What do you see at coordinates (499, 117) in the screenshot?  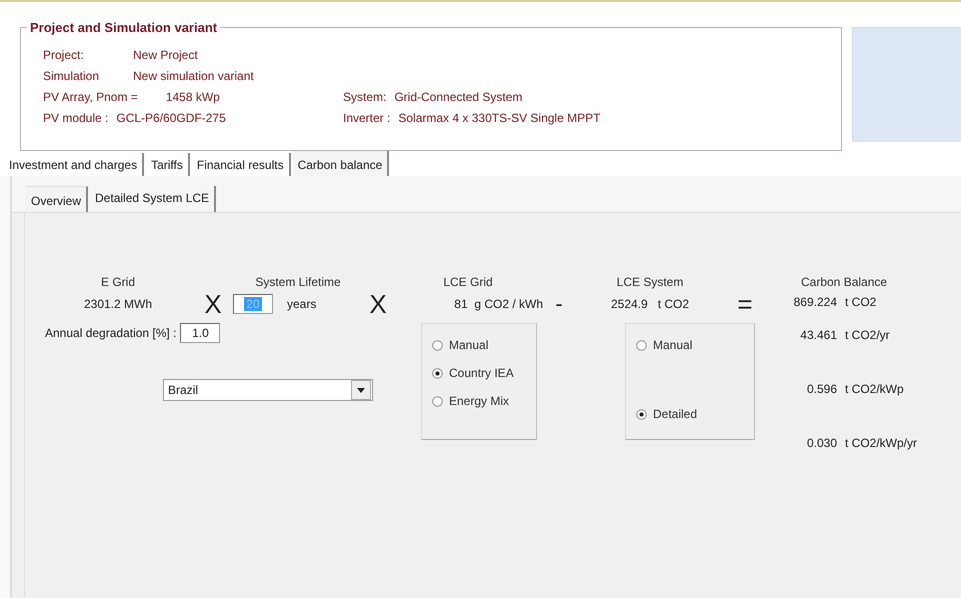 I see `field-value: Solarmax 4 x 330TS-SV Single MPPT` at bounding box center [499, 117].